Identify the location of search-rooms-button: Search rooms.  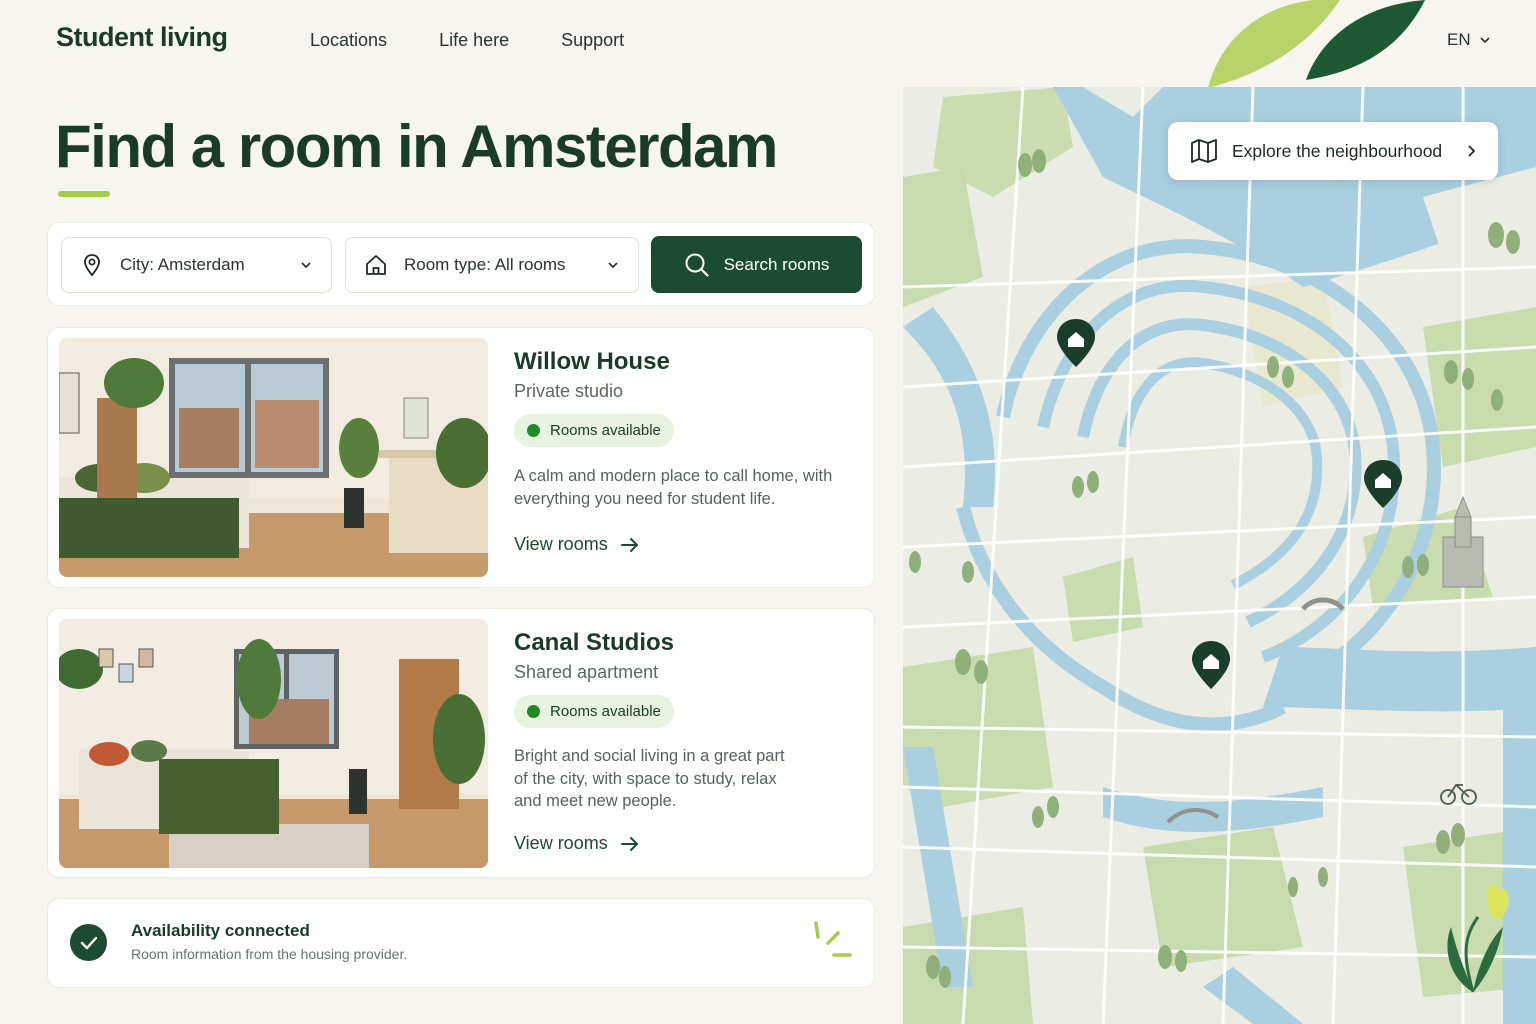
(756, 264).